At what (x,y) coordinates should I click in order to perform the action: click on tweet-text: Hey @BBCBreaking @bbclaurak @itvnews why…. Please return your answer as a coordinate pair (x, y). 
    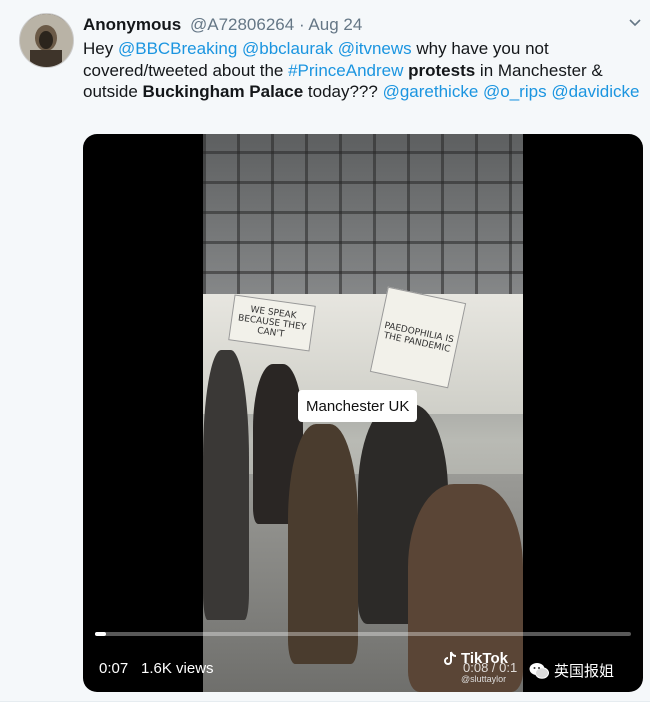
    Looking at the image, I should click on (363, 70).